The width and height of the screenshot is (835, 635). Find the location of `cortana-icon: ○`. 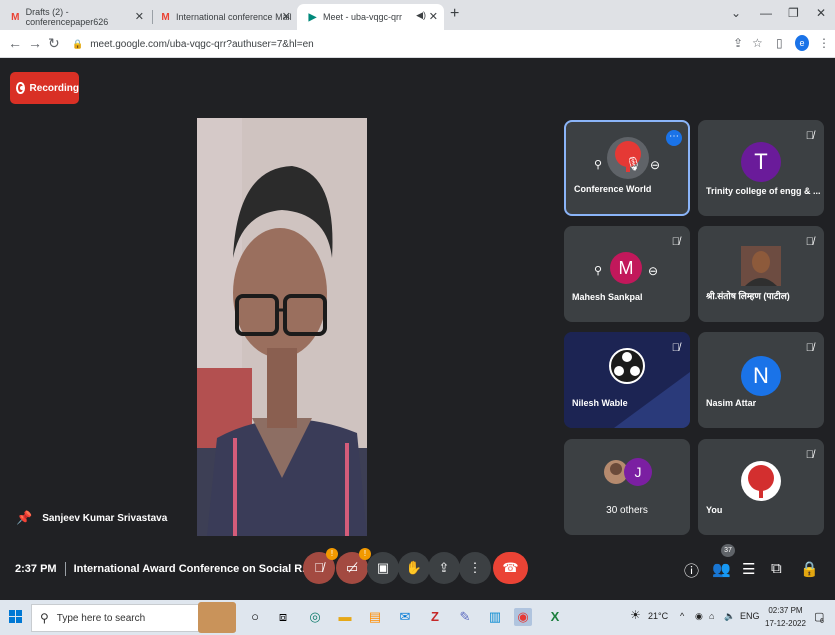

cortana-icon: ○ is located at coordinates (255, 617).